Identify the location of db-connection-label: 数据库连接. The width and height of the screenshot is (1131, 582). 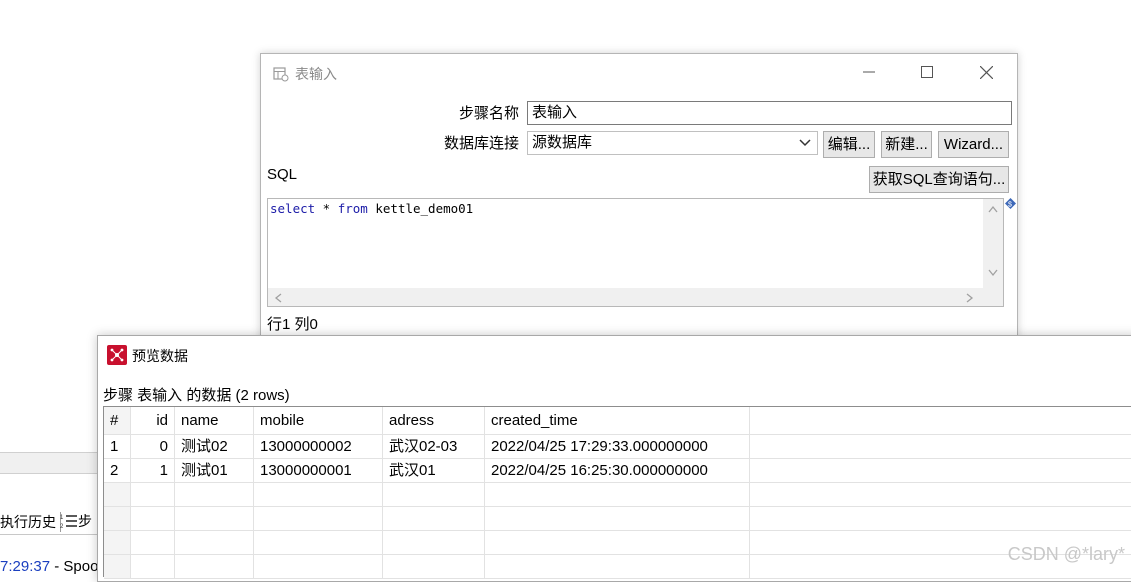
(481, 143).